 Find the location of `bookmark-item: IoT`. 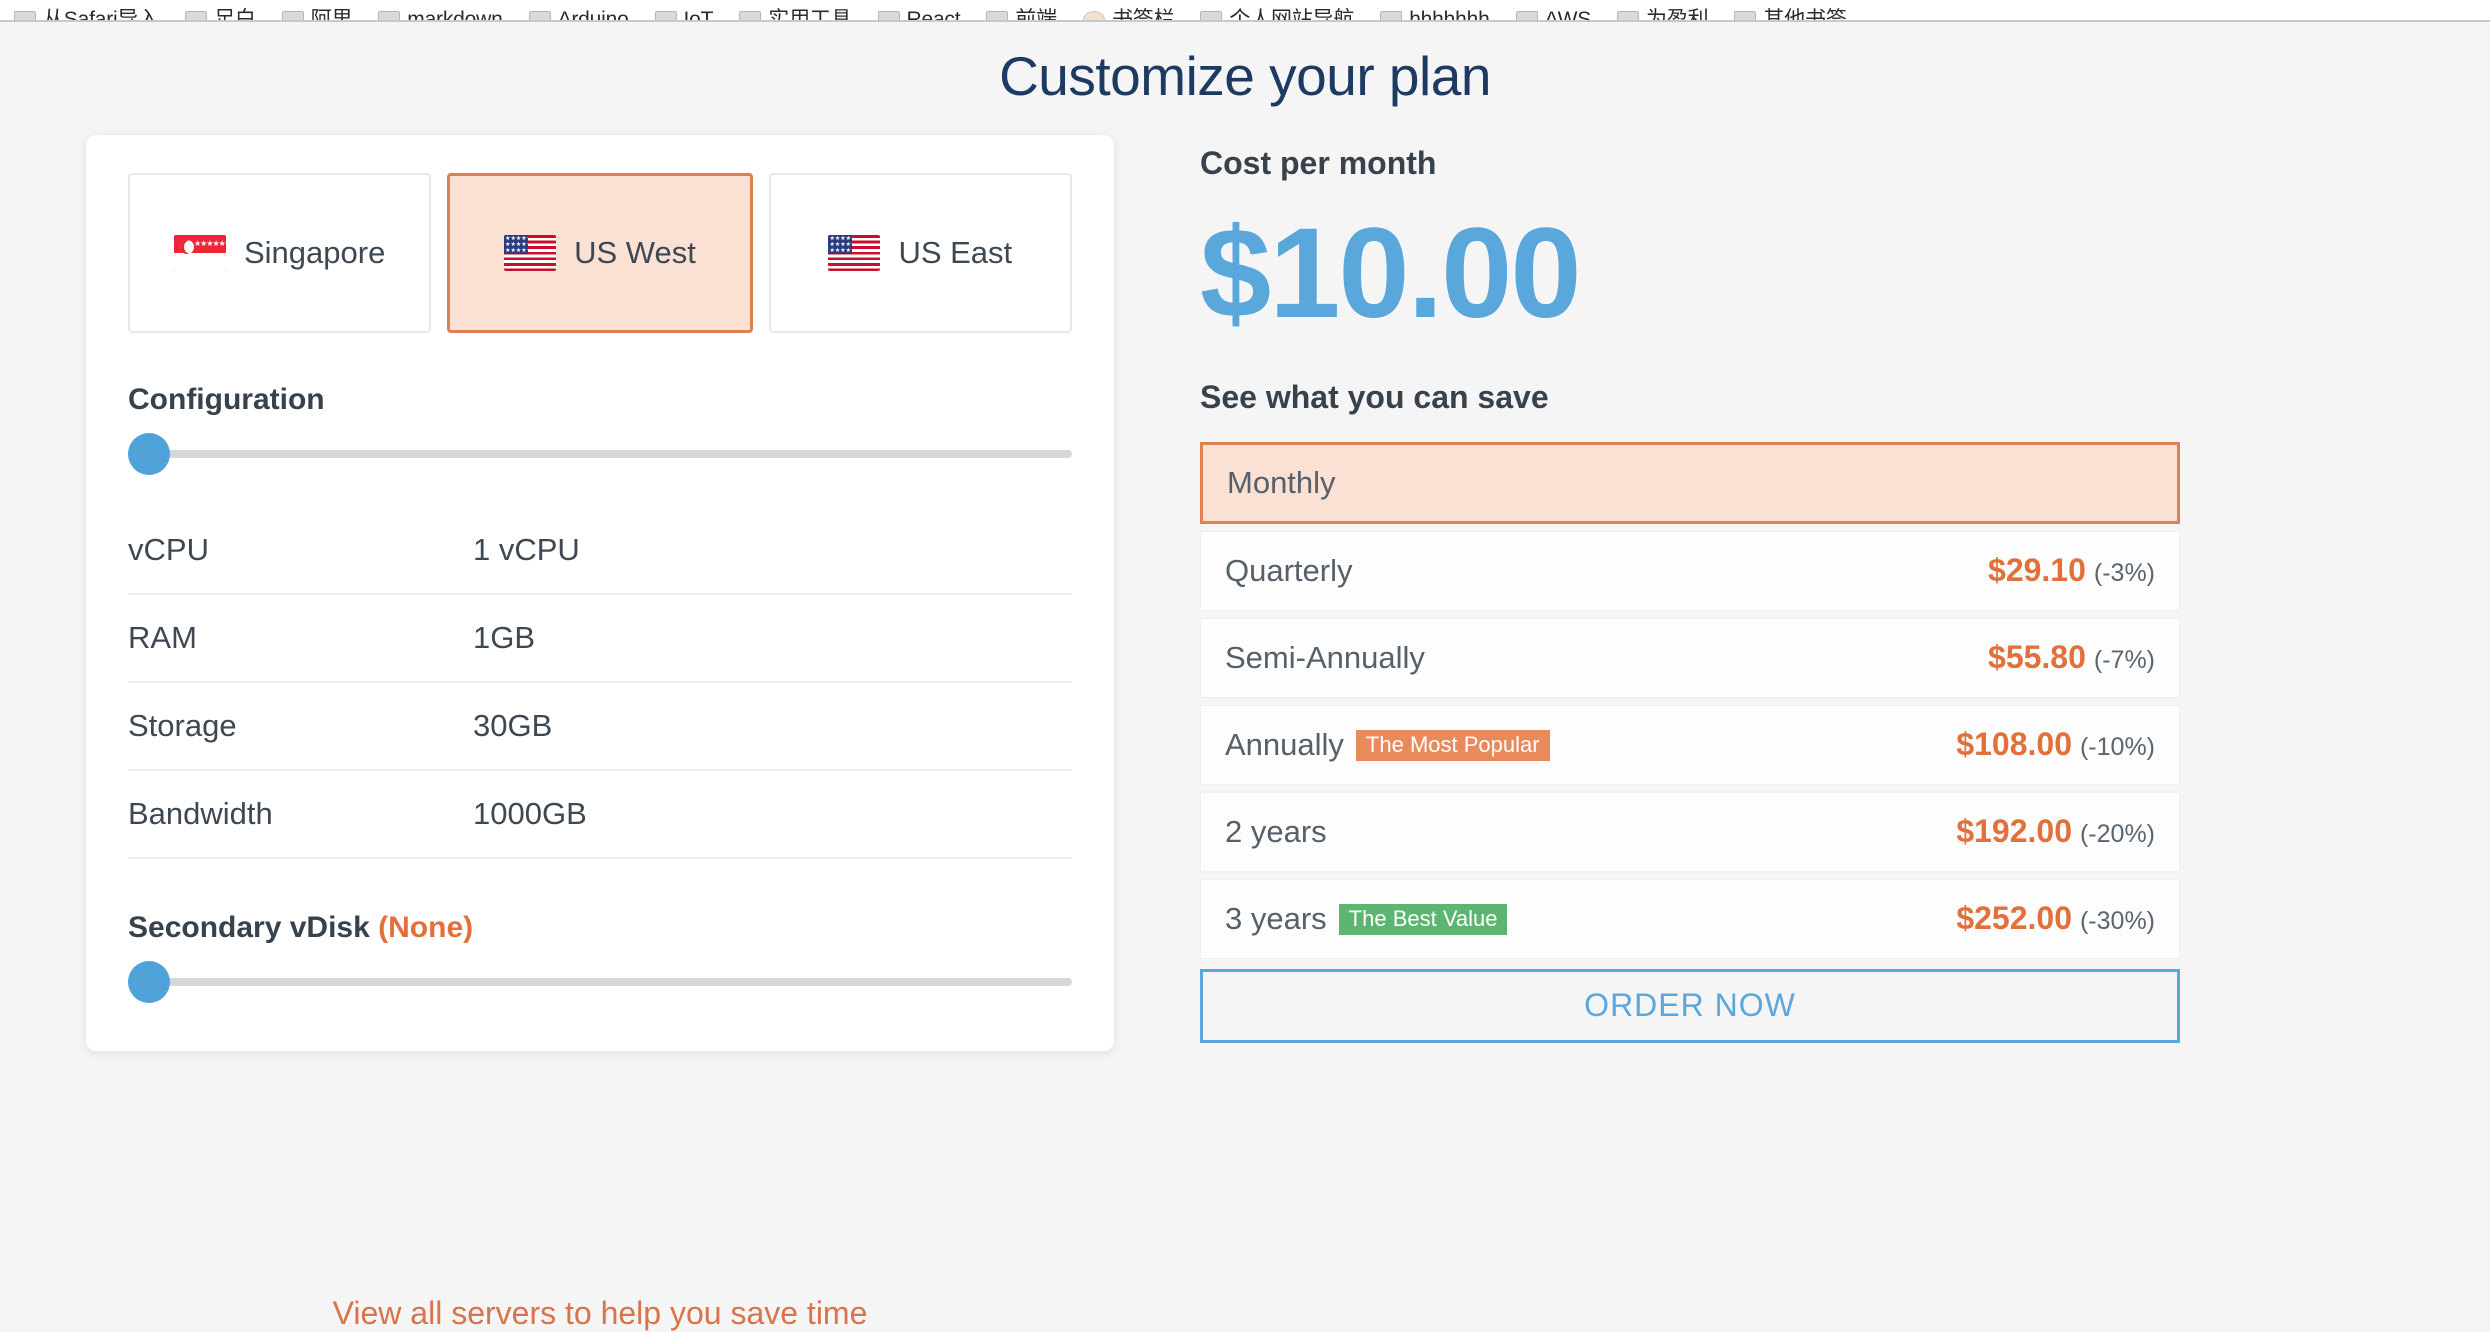

bookmark-item: IoT is located at coordinates (683, 14).